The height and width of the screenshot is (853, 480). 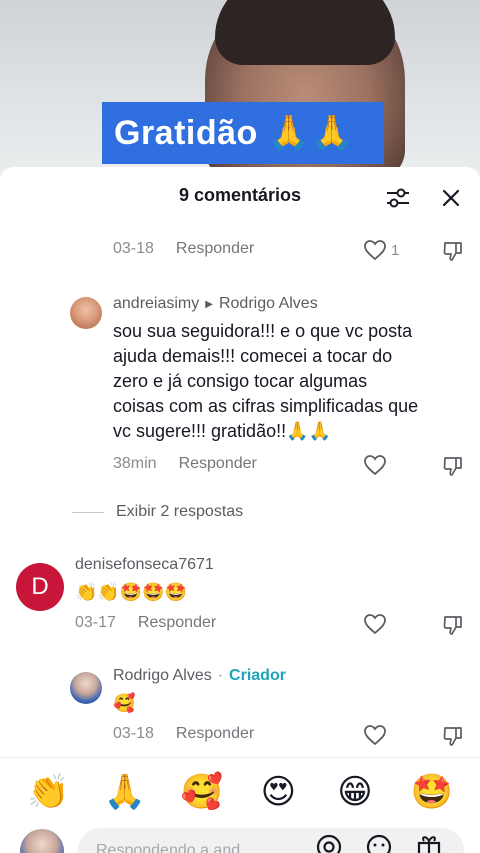 What do you see at coordinates (329, 842) in the screenshot?
I see `mention-icon` at bounding box center [329, 842].